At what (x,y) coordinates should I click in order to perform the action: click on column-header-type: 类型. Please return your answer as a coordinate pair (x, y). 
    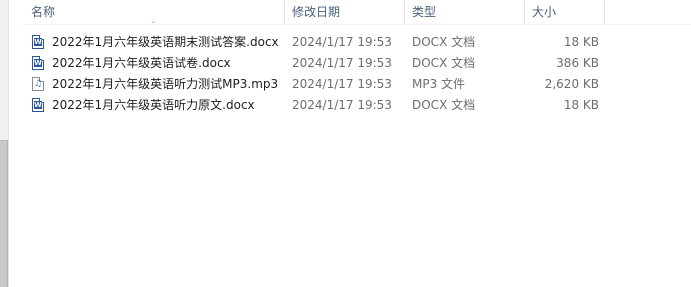
    Looking at the image, I should click on (464, 12).